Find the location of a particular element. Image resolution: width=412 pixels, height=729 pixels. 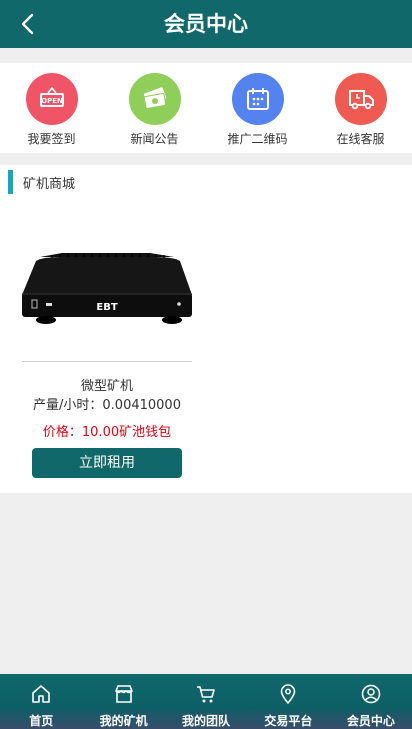

tab-member-center: 会员中心 is located at coordinates (371, 701).